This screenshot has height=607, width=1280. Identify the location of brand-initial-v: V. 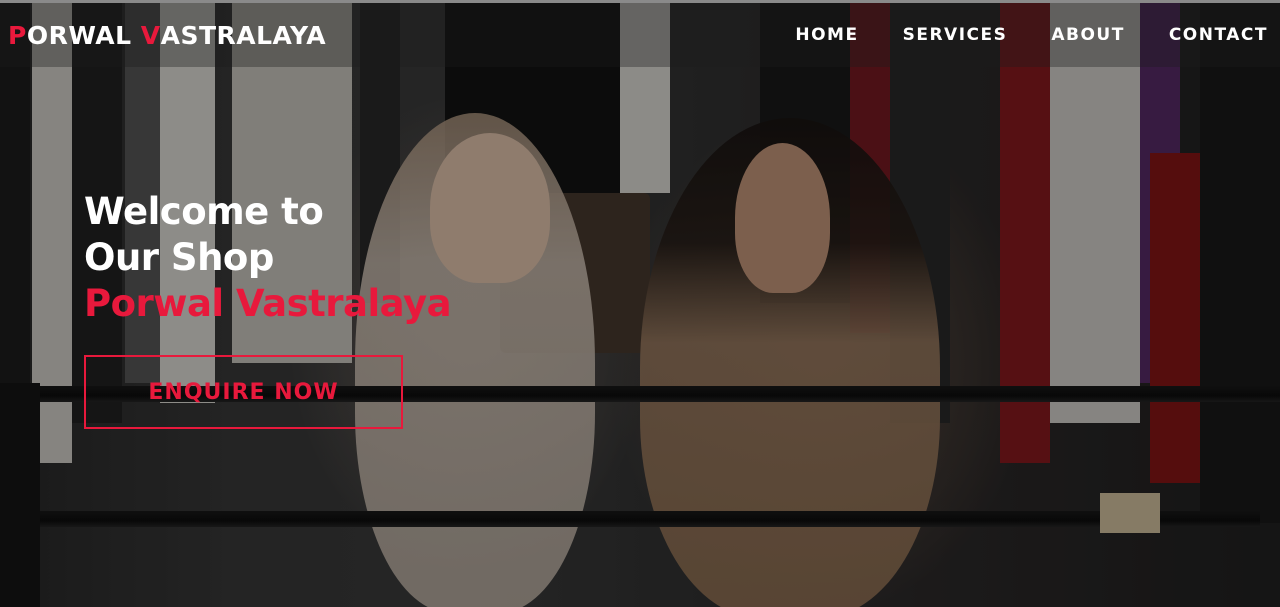
(150, 35).